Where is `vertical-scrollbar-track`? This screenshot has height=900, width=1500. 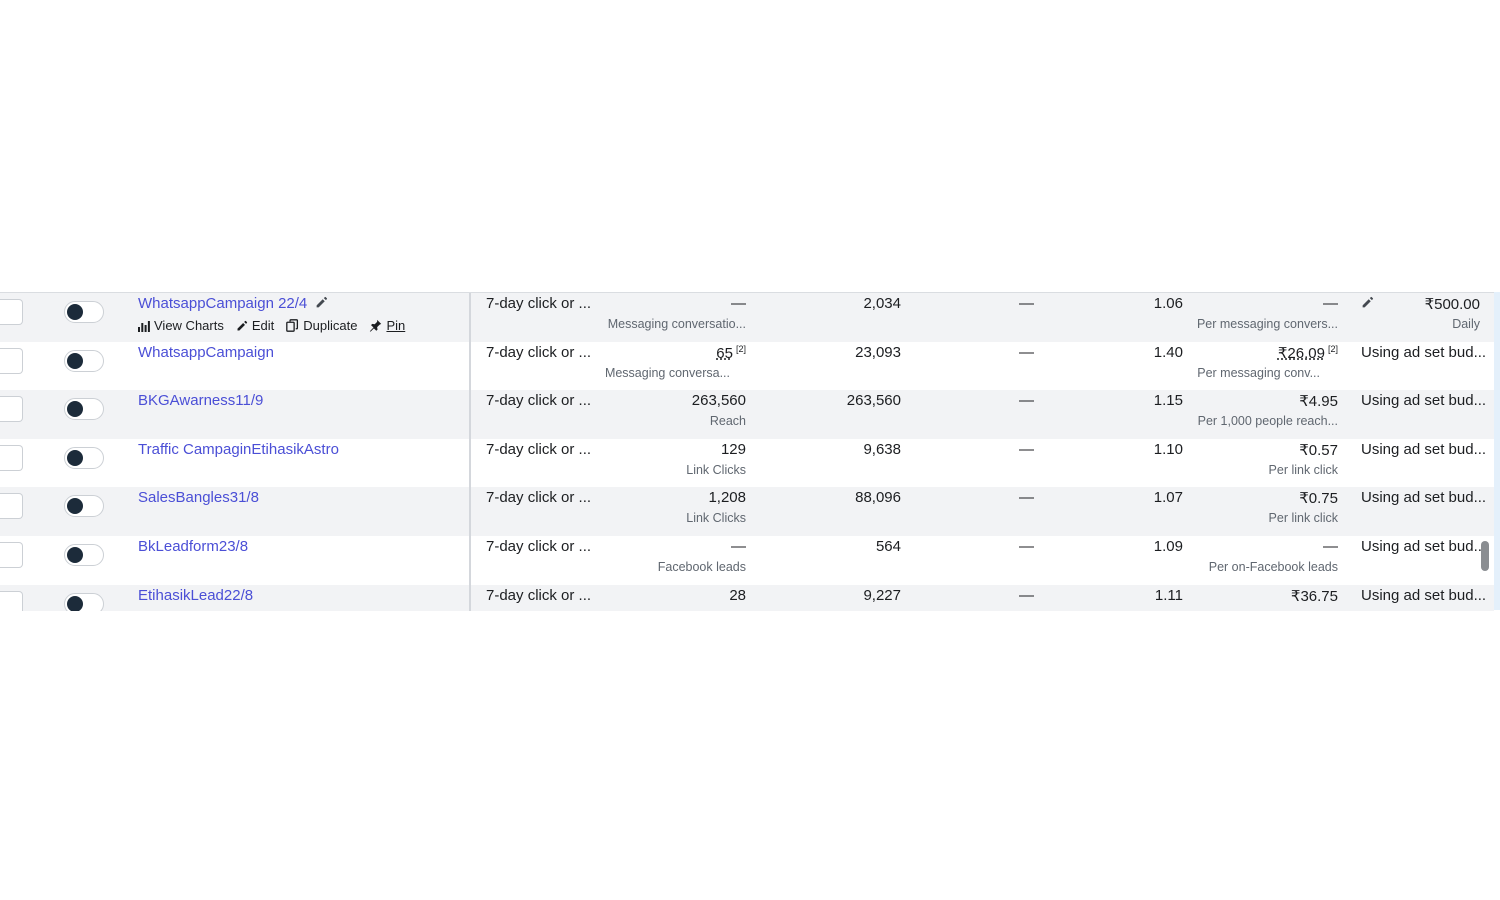
vertical-scrollbar-track is located at coordinates (1497, 451).